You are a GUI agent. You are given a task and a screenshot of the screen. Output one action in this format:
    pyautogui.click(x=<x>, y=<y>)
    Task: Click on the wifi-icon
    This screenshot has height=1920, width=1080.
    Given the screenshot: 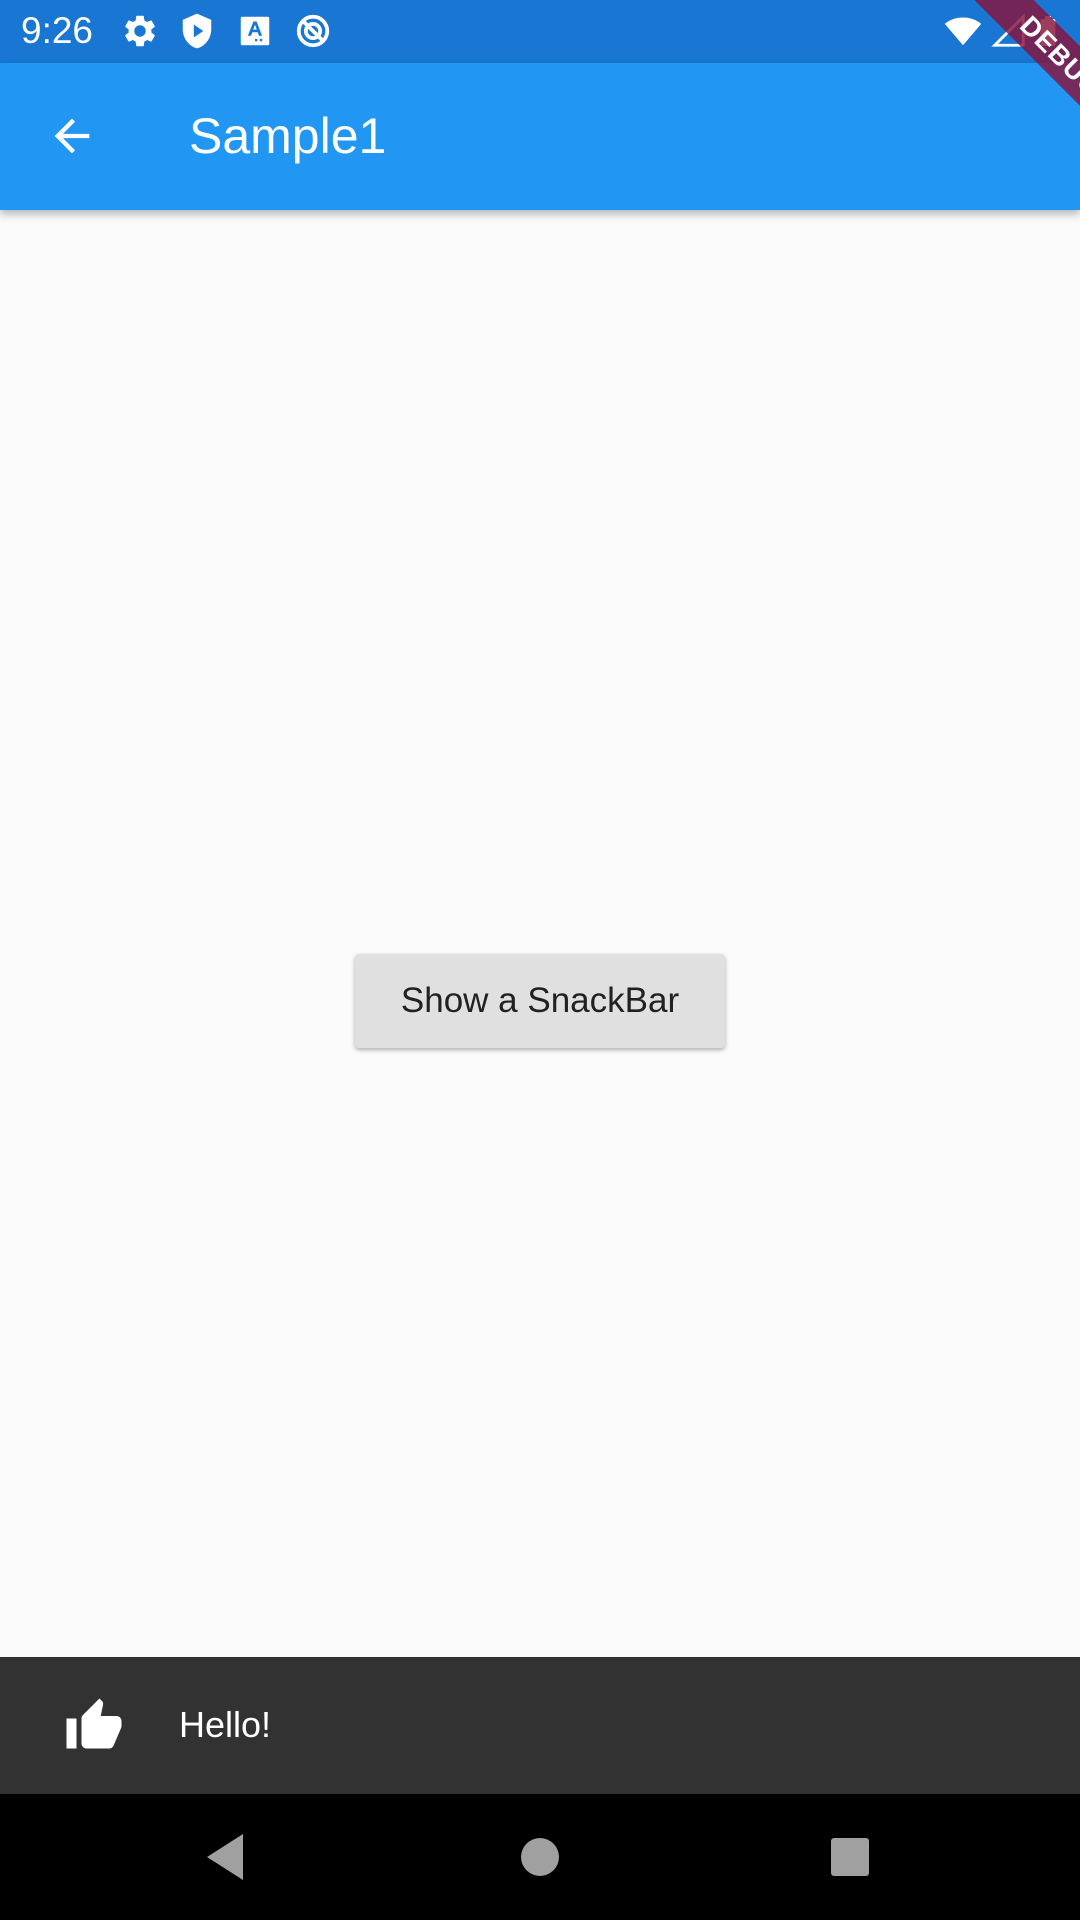 What is the action you would take?
    pyautogui.click(x=963, y=31)
    